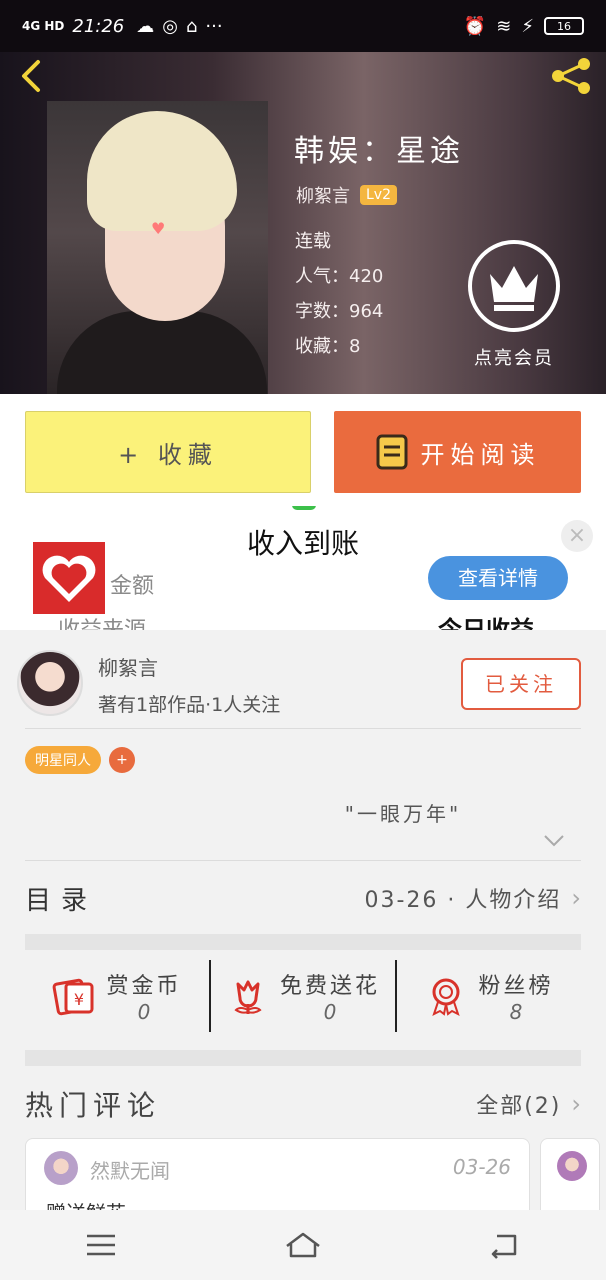 The image size is (606, 1280). Describe the element at coordinates (521, 684) in the screenshot. I see `follow-button: 已关注` at that location.